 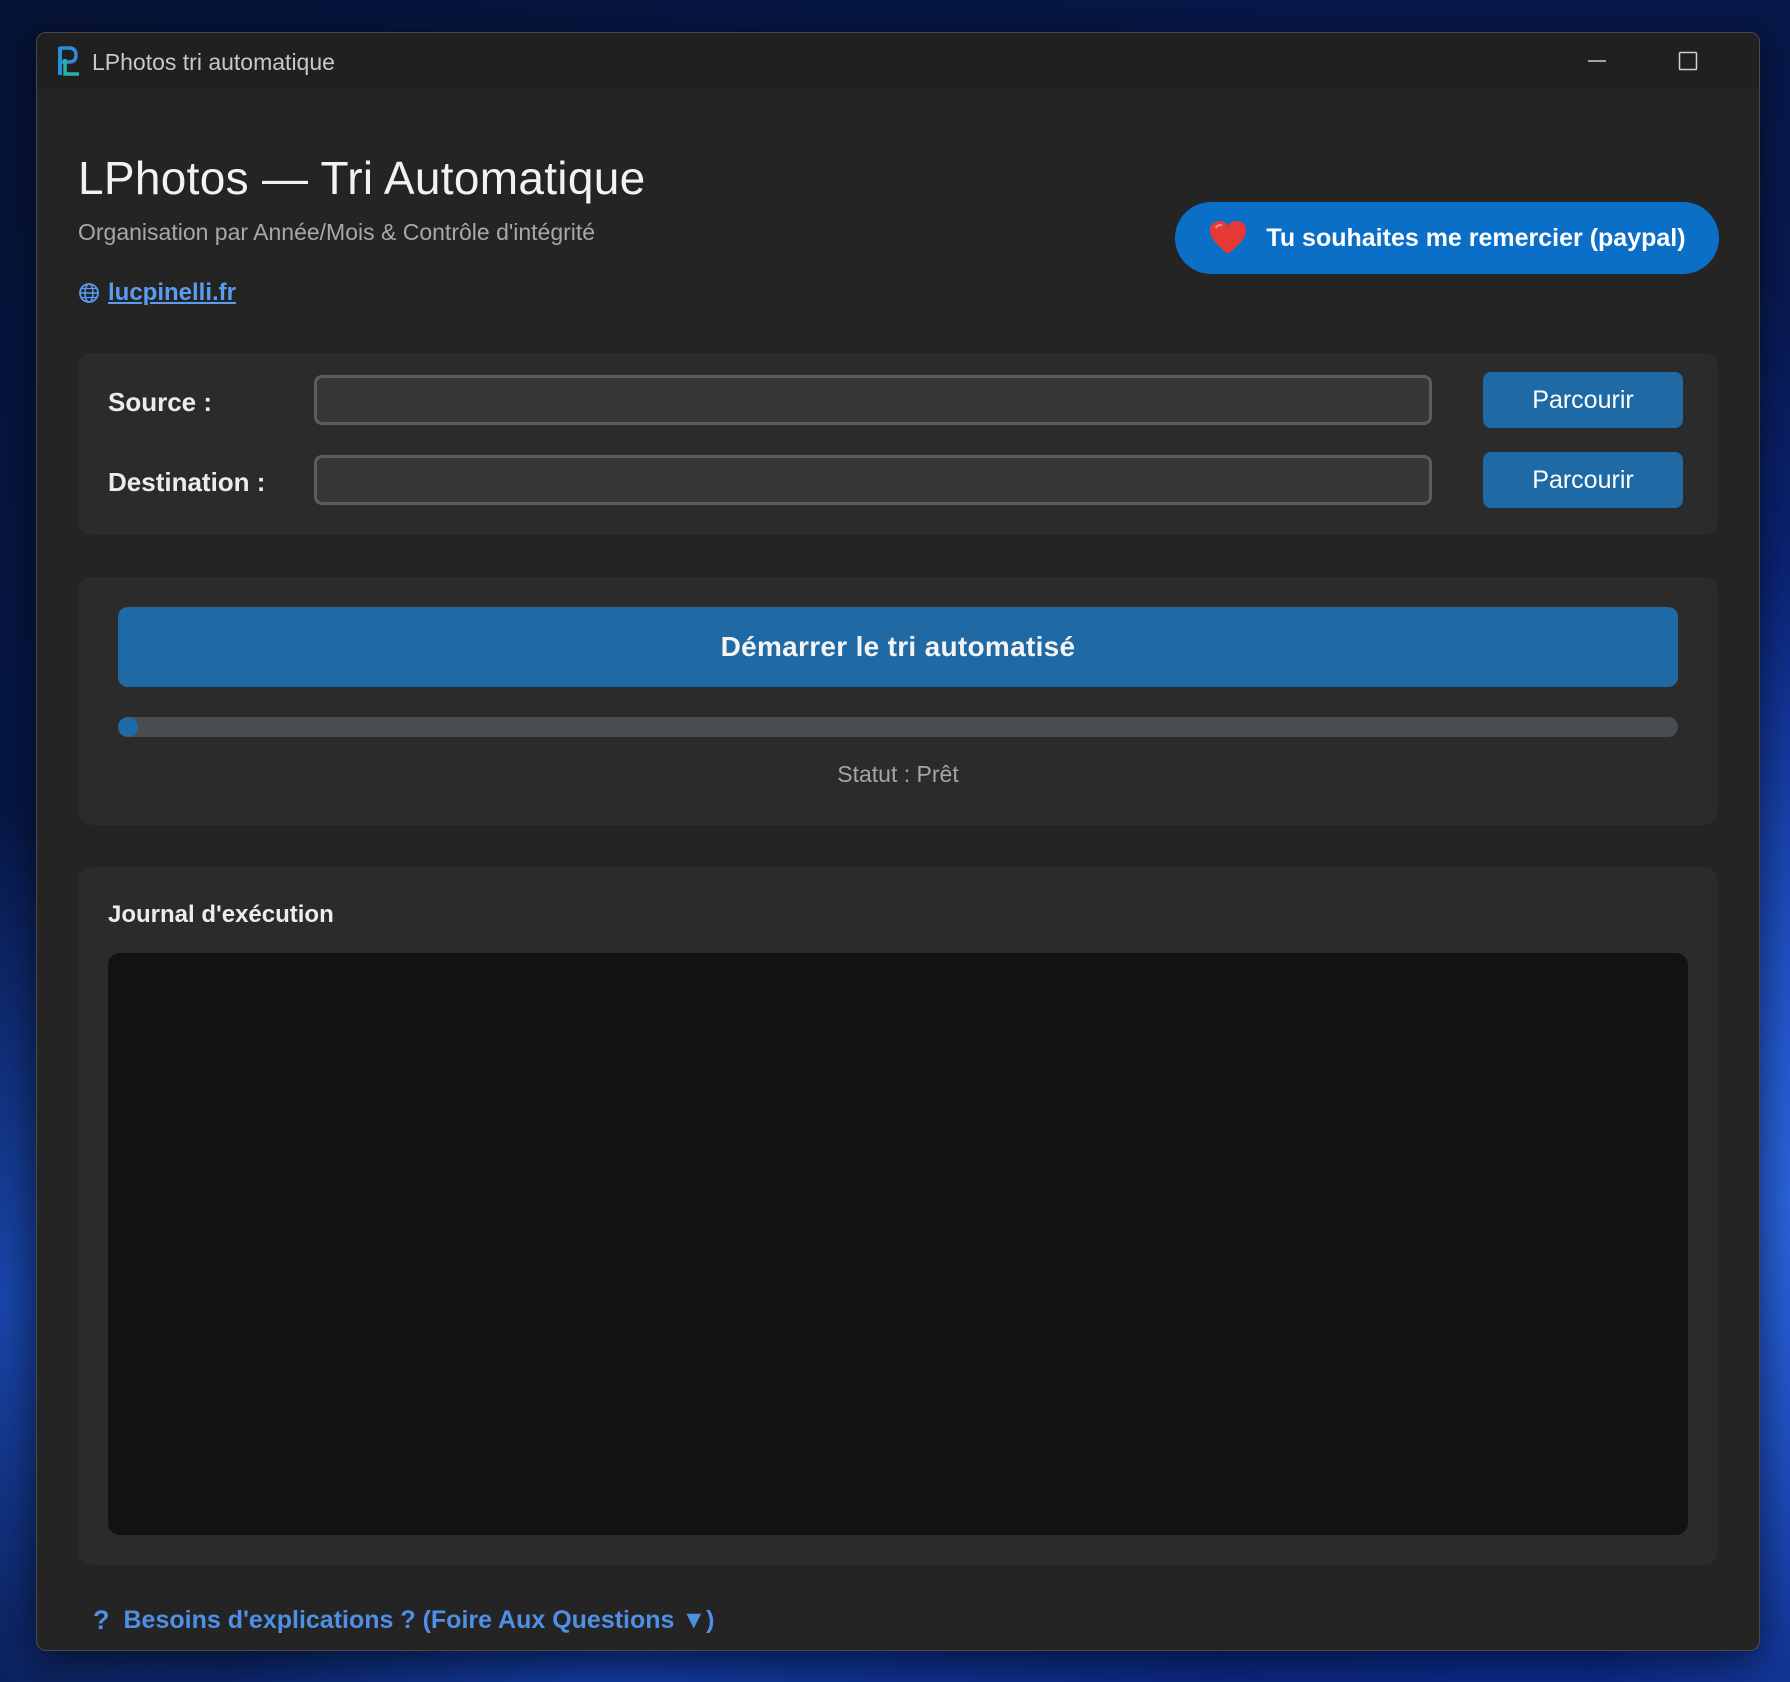 What do you see at coordinates (172, 293) in the screenshot?
I see `website-link-label: lucpinelli.fr` at bounding box center [172, 293].